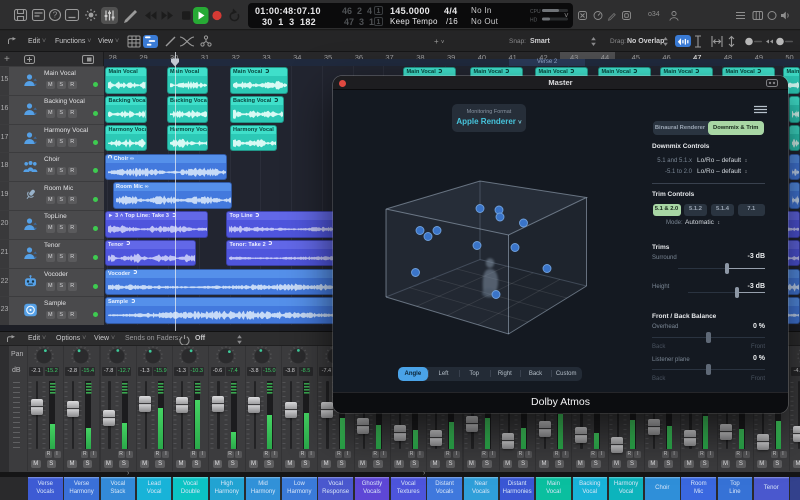  Describe the element at coordinates (534, 21) in the screenshot. I see `svg-text: HD` at that location.